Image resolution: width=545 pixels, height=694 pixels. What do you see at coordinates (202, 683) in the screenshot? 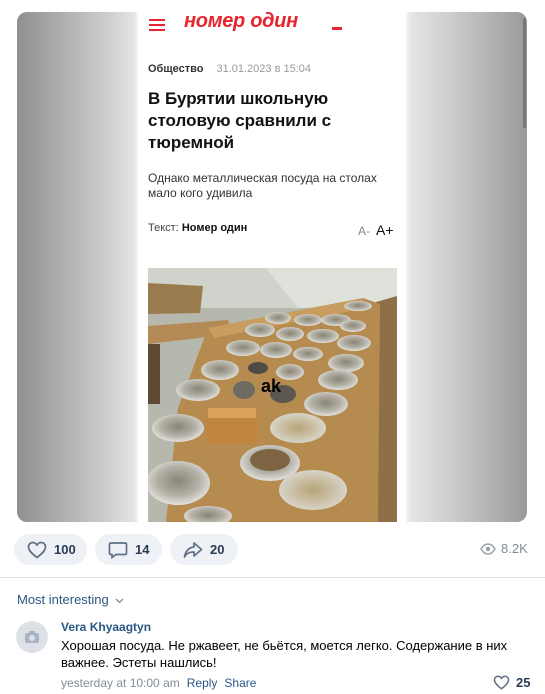
I see `reply-link: Reply` at bounding box center [202, 683].